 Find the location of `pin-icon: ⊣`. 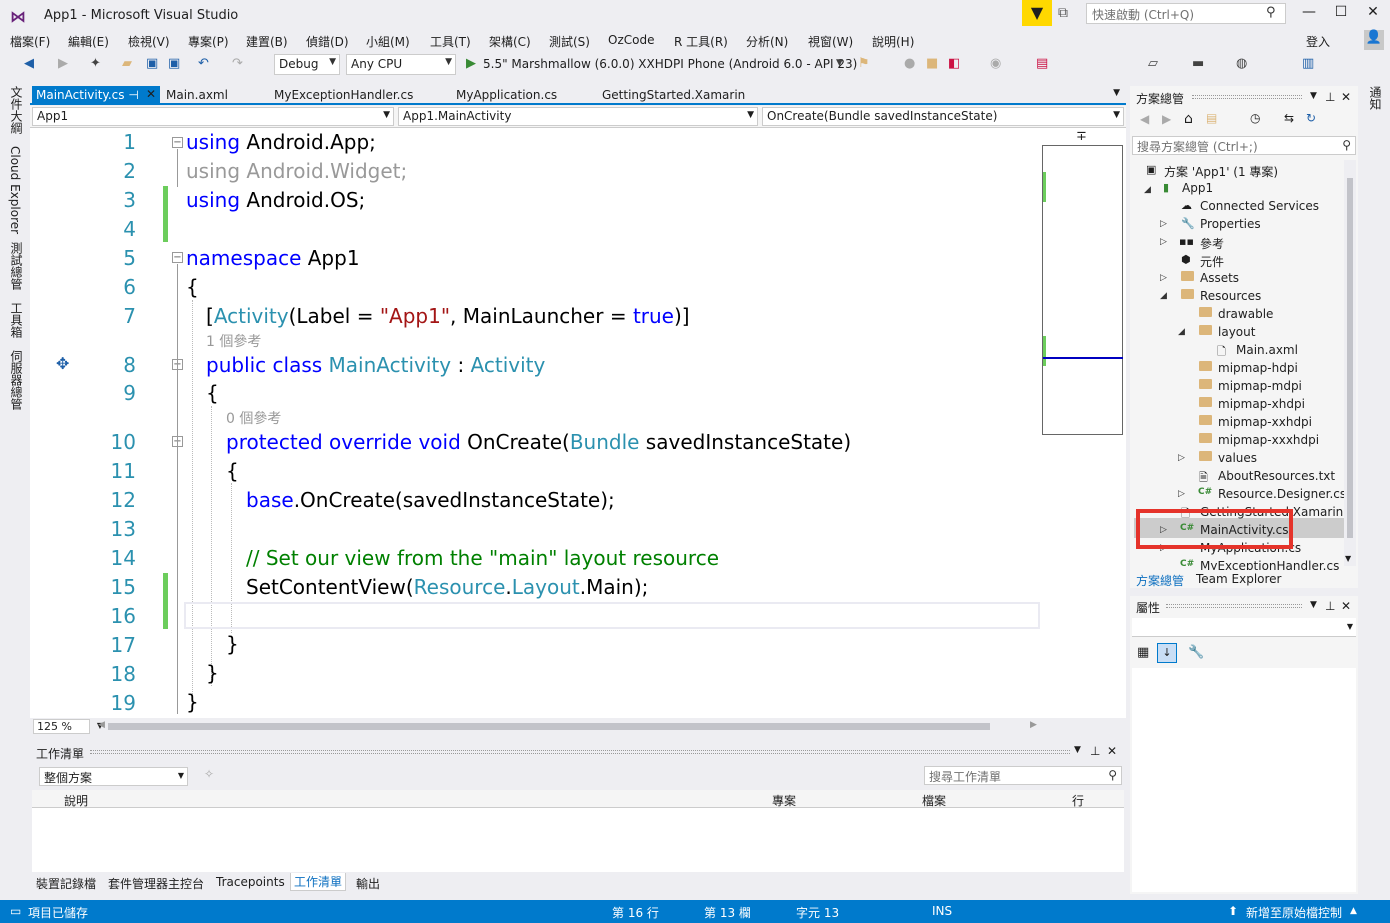

pin-icon: ⊣ is located at coordinates (133, 95).